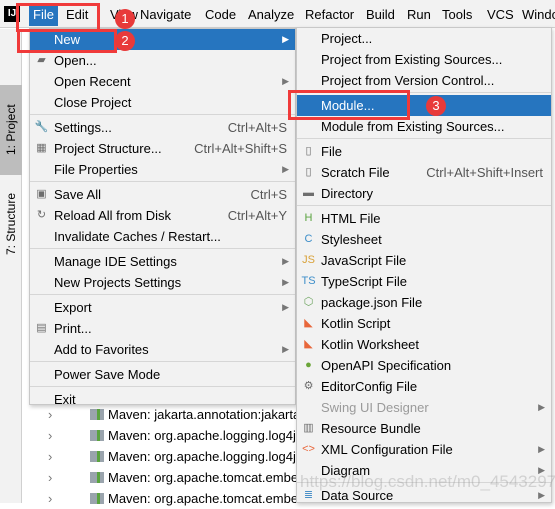 The height and width of the screenshot is (509, 555). I want to click on file-menu-item: Add to Favorites ▶, so click(162, 349).